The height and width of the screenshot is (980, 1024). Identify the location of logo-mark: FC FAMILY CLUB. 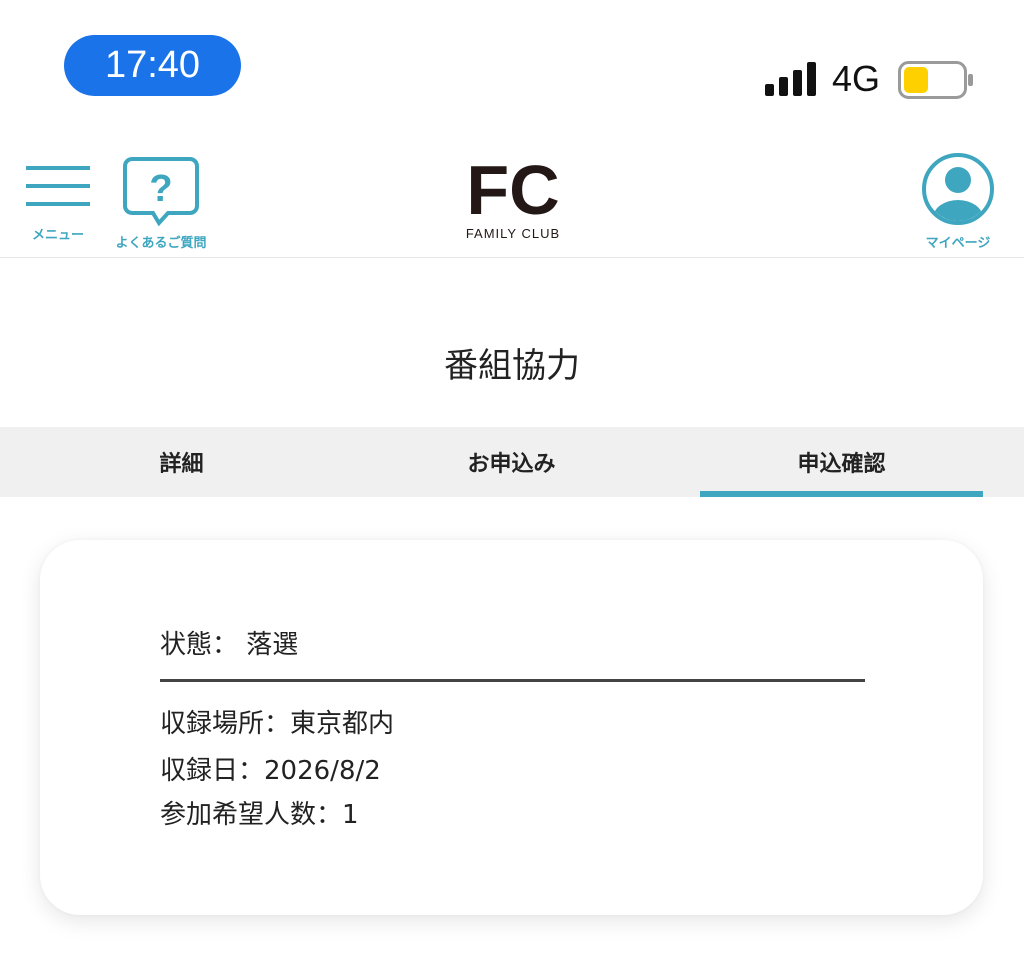
(513, 196).